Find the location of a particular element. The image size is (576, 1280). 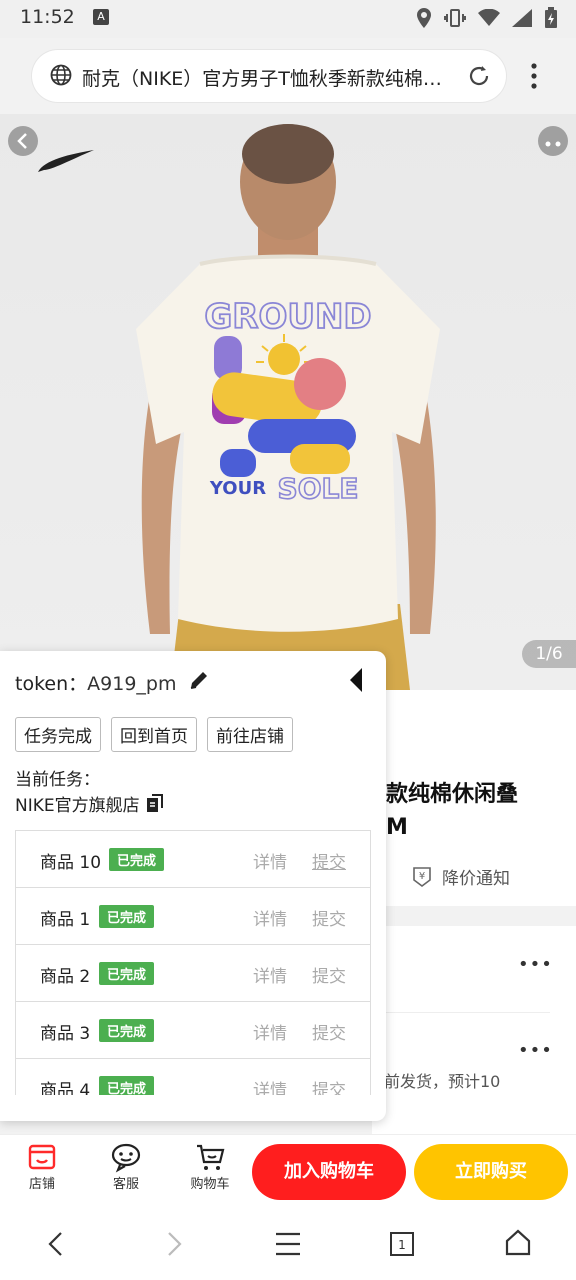

cart-label: 购物车 is located at coordinates (210, 1184).